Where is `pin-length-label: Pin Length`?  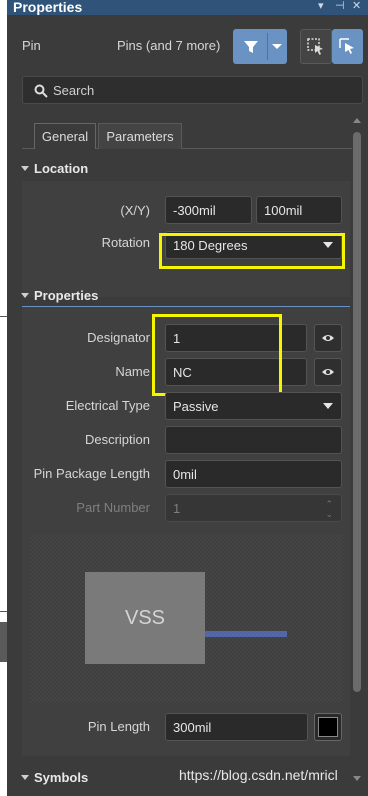
pin-length-label: Pin Length is located at coordinates (118, 726).